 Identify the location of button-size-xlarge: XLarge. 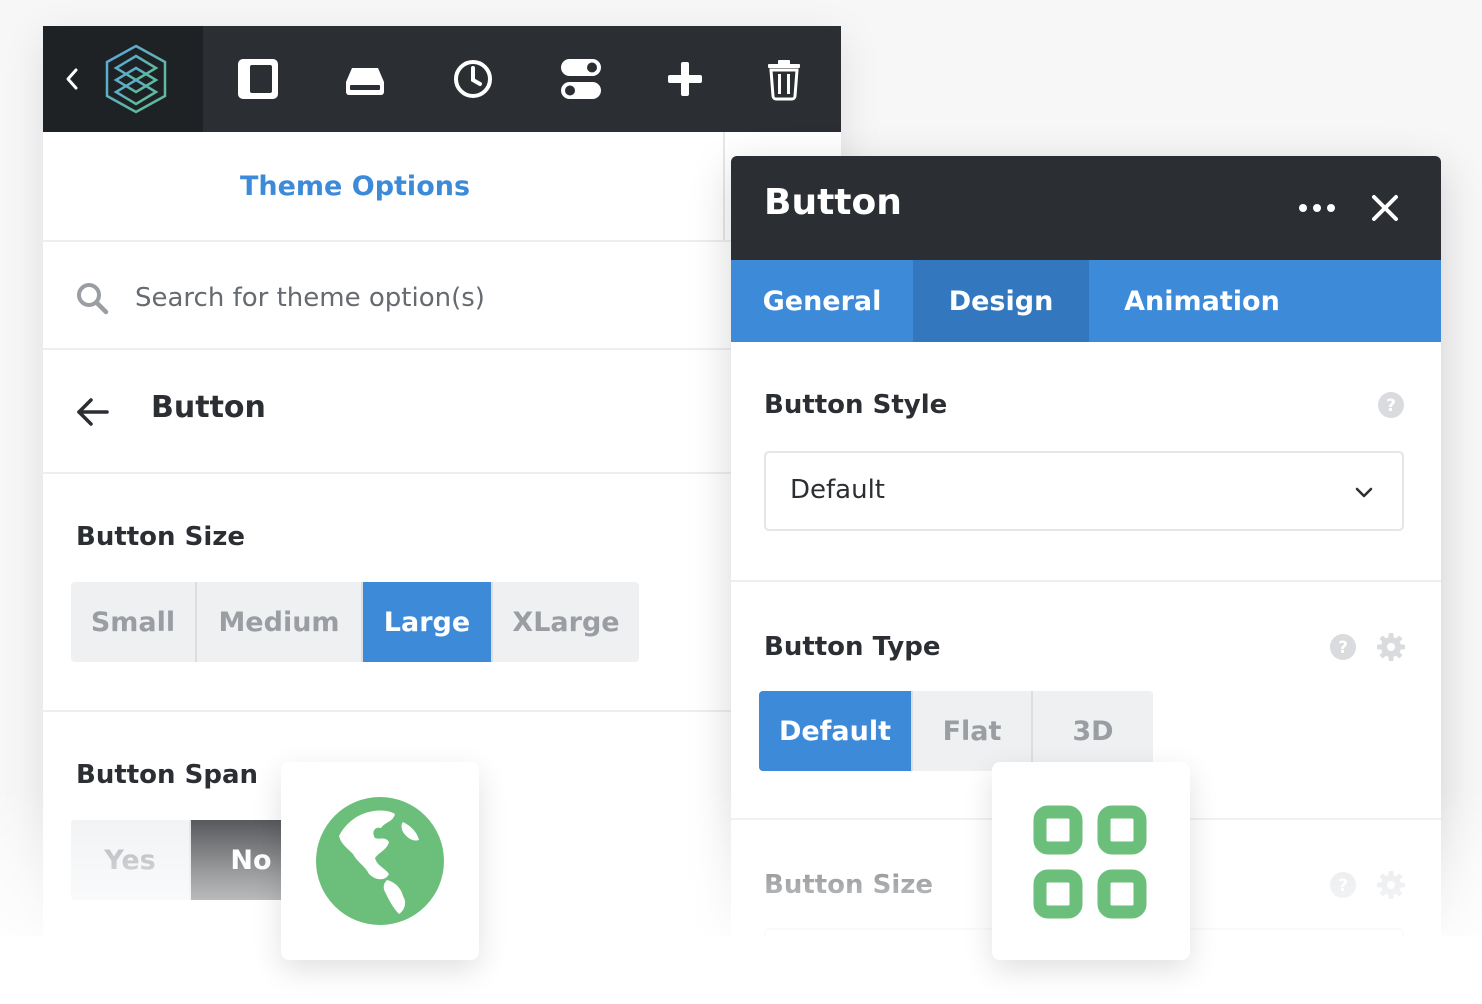
(566, 622).